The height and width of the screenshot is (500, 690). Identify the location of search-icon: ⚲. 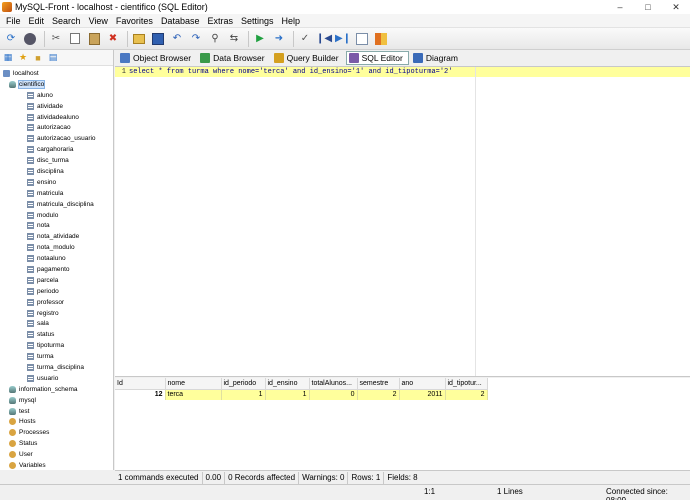
(215, 39).